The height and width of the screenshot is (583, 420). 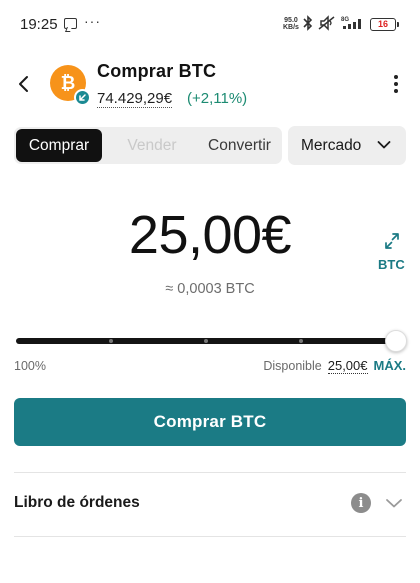 What do you see at coordinates (308, 23) in the screenshot?
I see `bluetooth-icon` at bounding box center [308, 23].